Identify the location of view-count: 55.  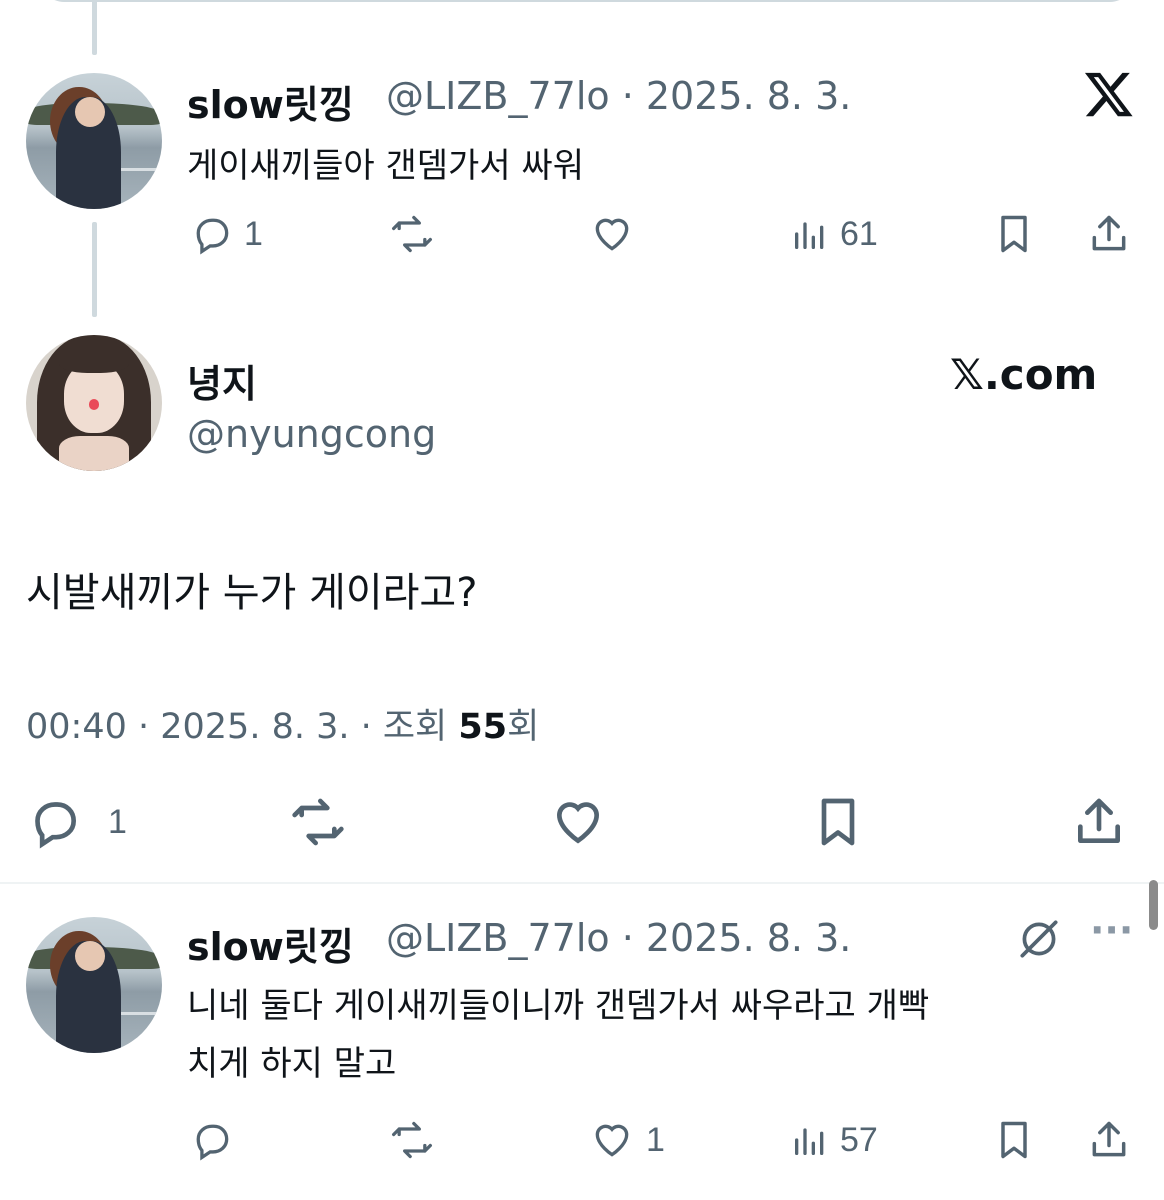
(483, 727).